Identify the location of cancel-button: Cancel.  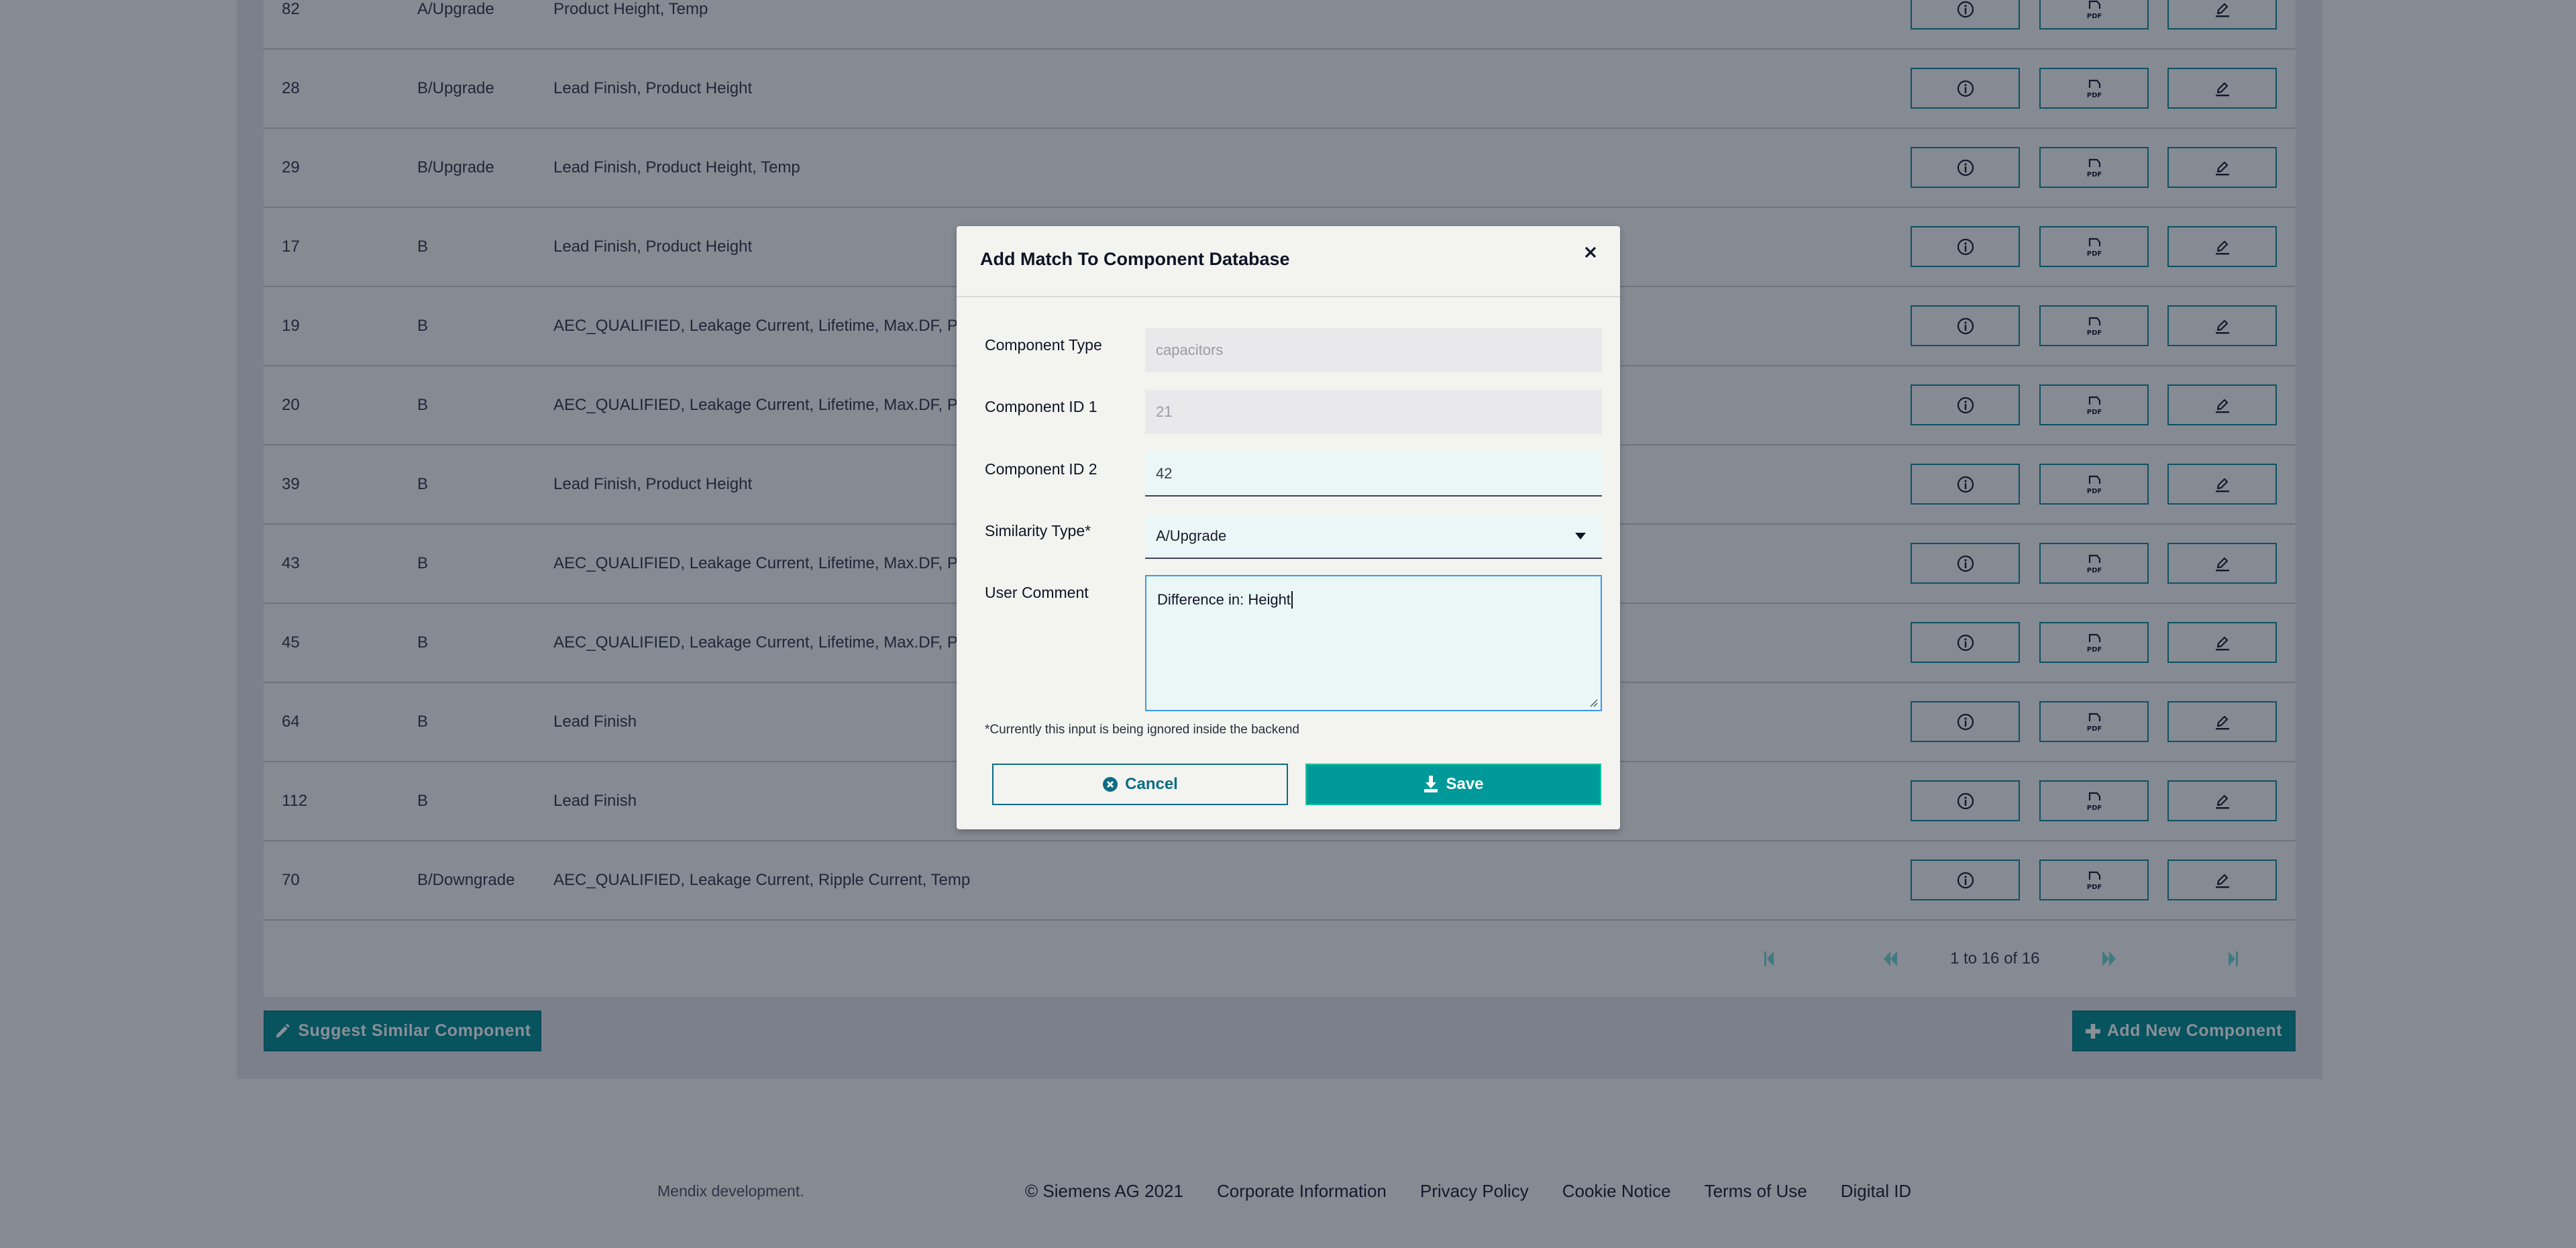
(1140, 784).